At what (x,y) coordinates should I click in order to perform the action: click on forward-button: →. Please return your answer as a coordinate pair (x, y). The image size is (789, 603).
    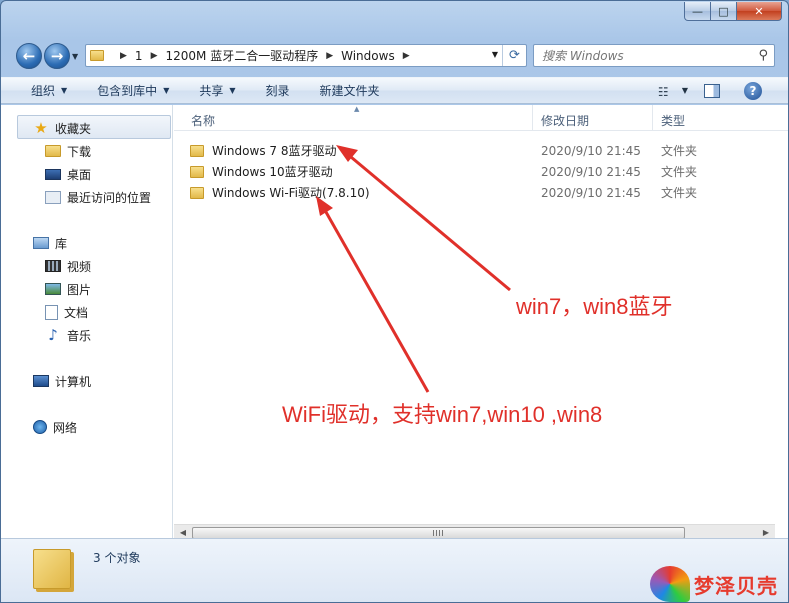
    Looking at the image, I should click on (57, 56).